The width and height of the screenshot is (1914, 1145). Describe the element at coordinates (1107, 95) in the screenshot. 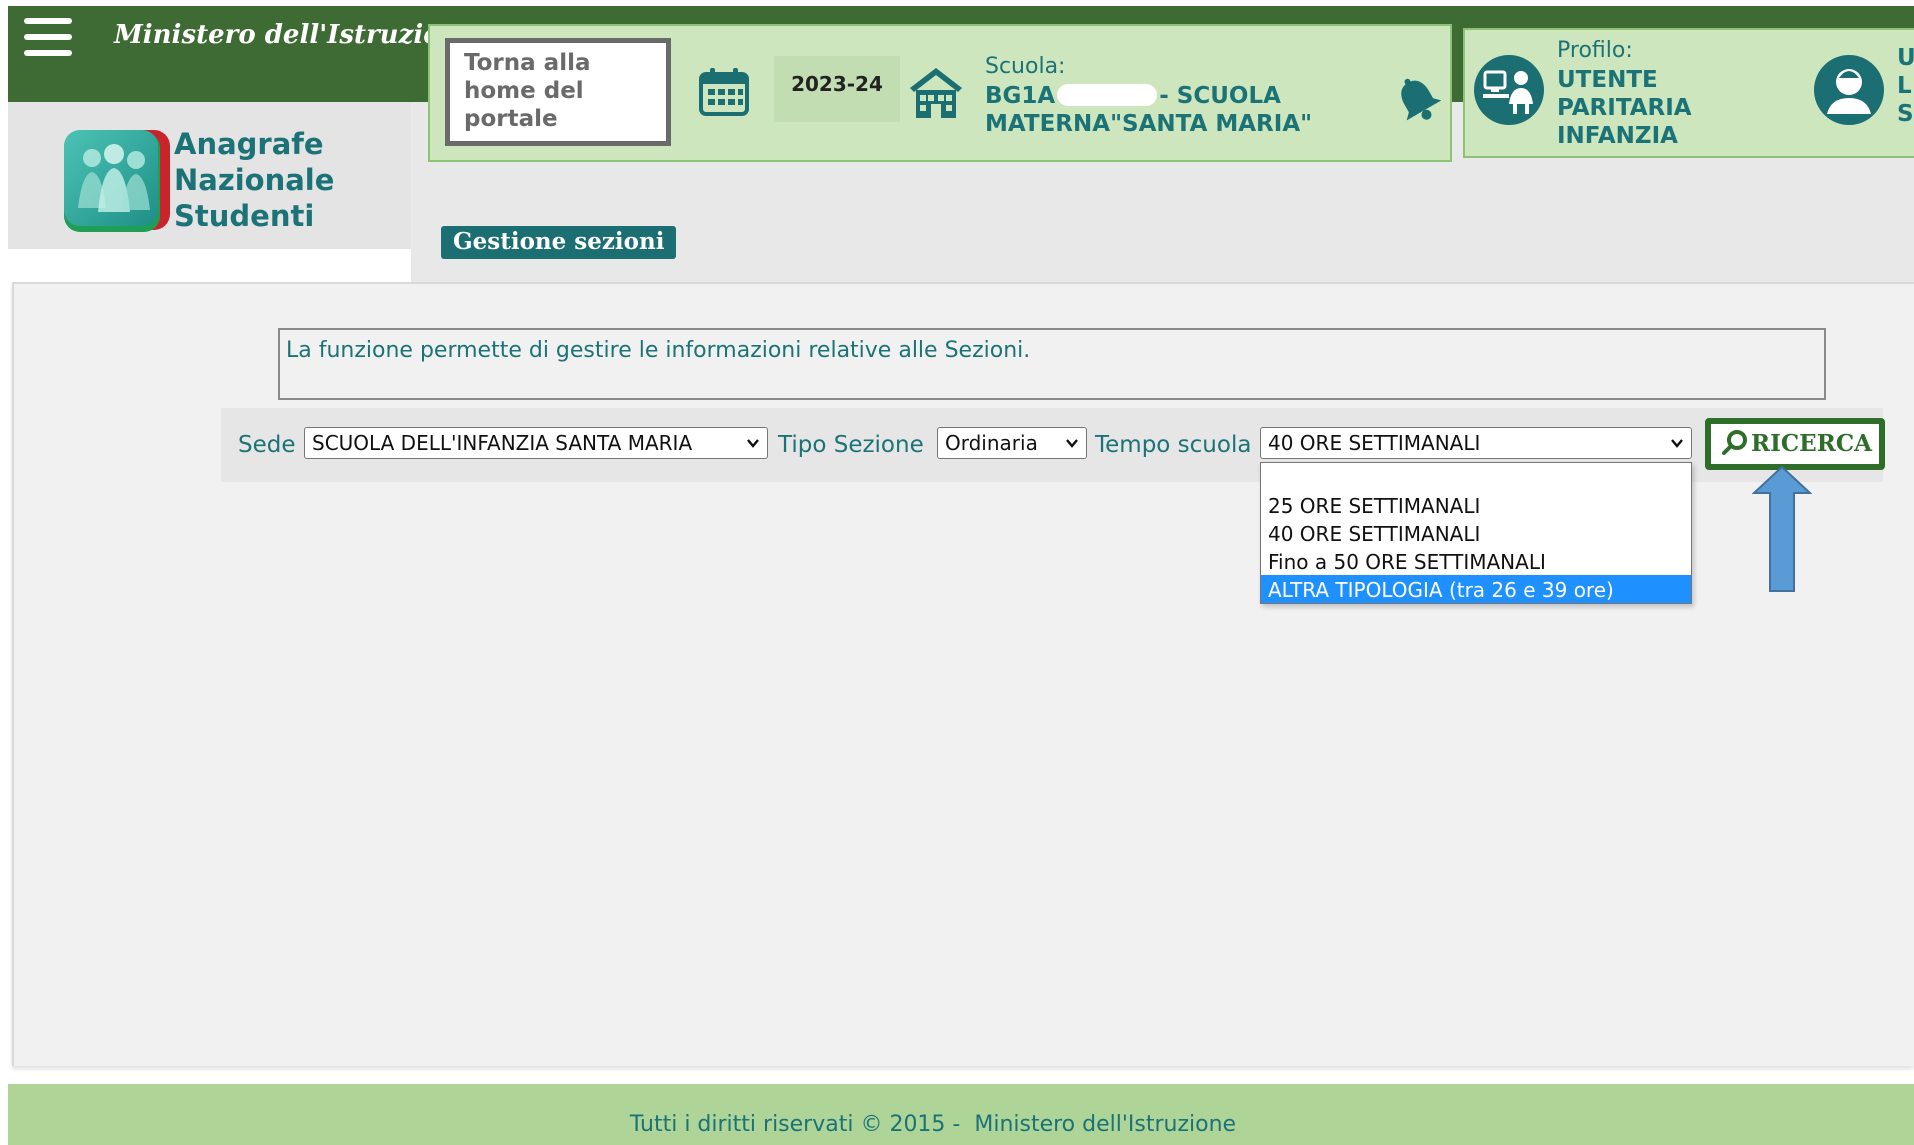

I see `redacted-block` at that location.